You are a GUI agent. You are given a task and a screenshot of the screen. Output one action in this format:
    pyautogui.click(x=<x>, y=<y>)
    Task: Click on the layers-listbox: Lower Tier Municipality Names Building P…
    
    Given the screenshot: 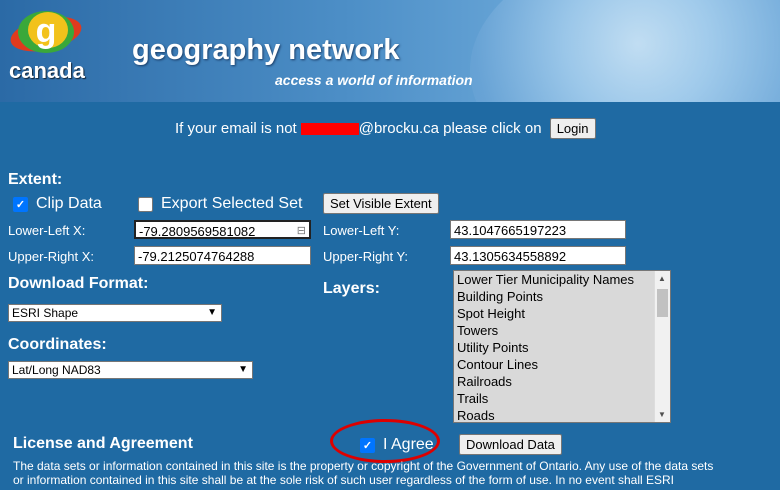 What is the action you would take?
    pyautogui.click(x=562, y=346)
    